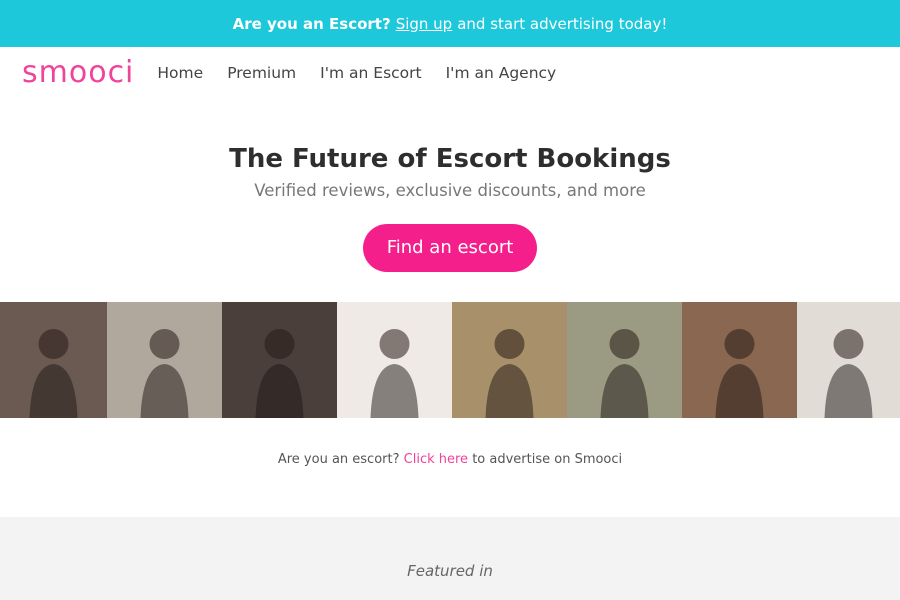  I want to click on nav-home: Home, so click(180, 73).